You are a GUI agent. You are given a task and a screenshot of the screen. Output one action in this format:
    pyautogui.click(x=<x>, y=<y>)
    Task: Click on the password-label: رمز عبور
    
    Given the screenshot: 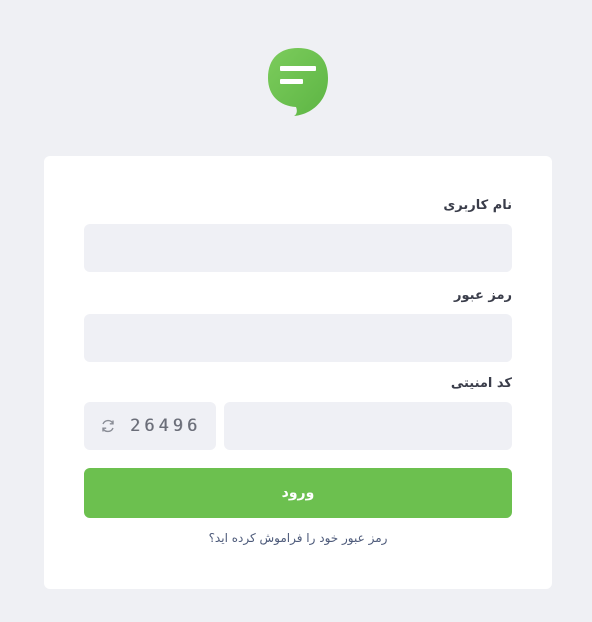 What is the action you would take?
    pyautogui.click(x=483, y=295)
    